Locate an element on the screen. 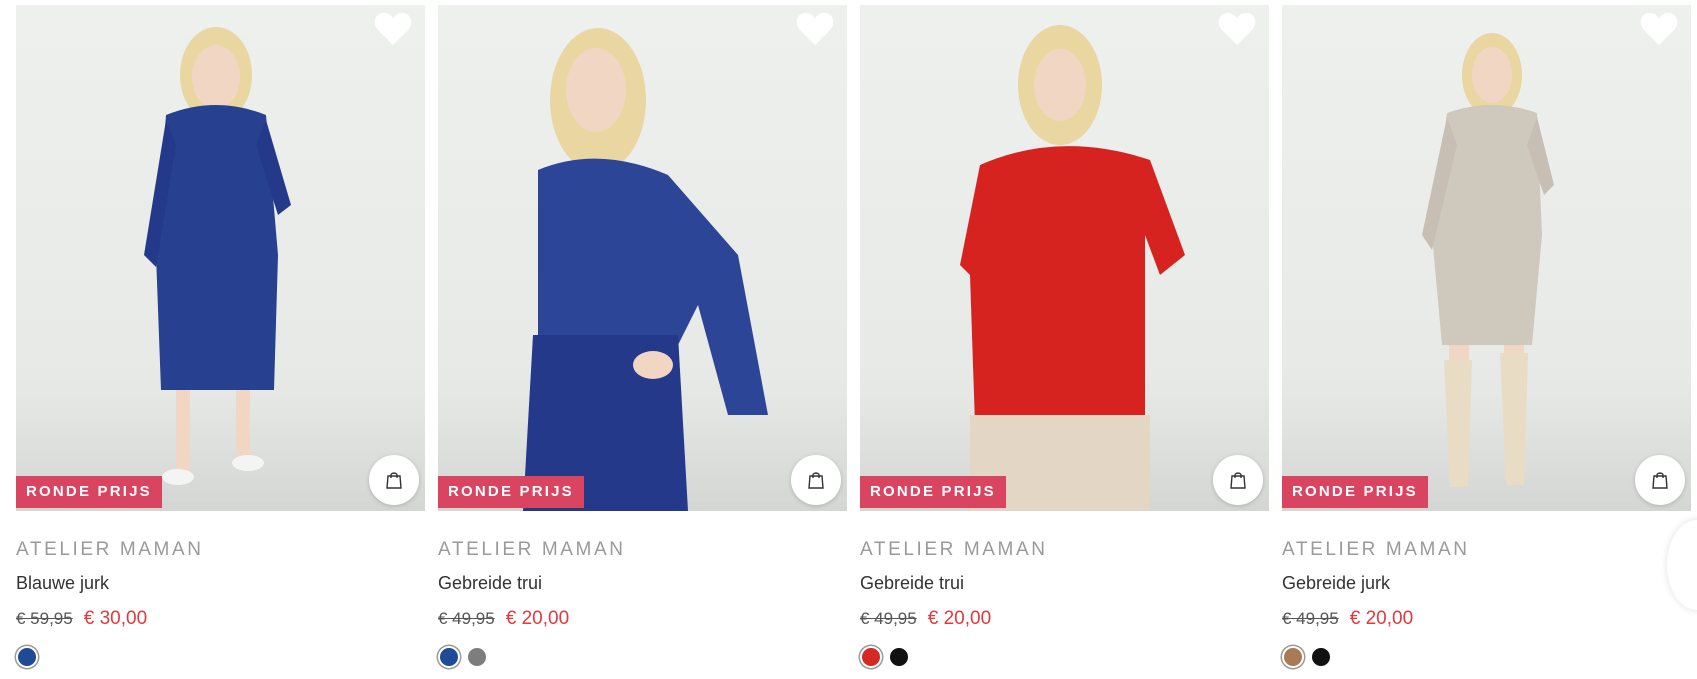 The width and height of the screenshot is (1697, 679). product-title: Gebreide jurk is located at coordinates (1486, 583).